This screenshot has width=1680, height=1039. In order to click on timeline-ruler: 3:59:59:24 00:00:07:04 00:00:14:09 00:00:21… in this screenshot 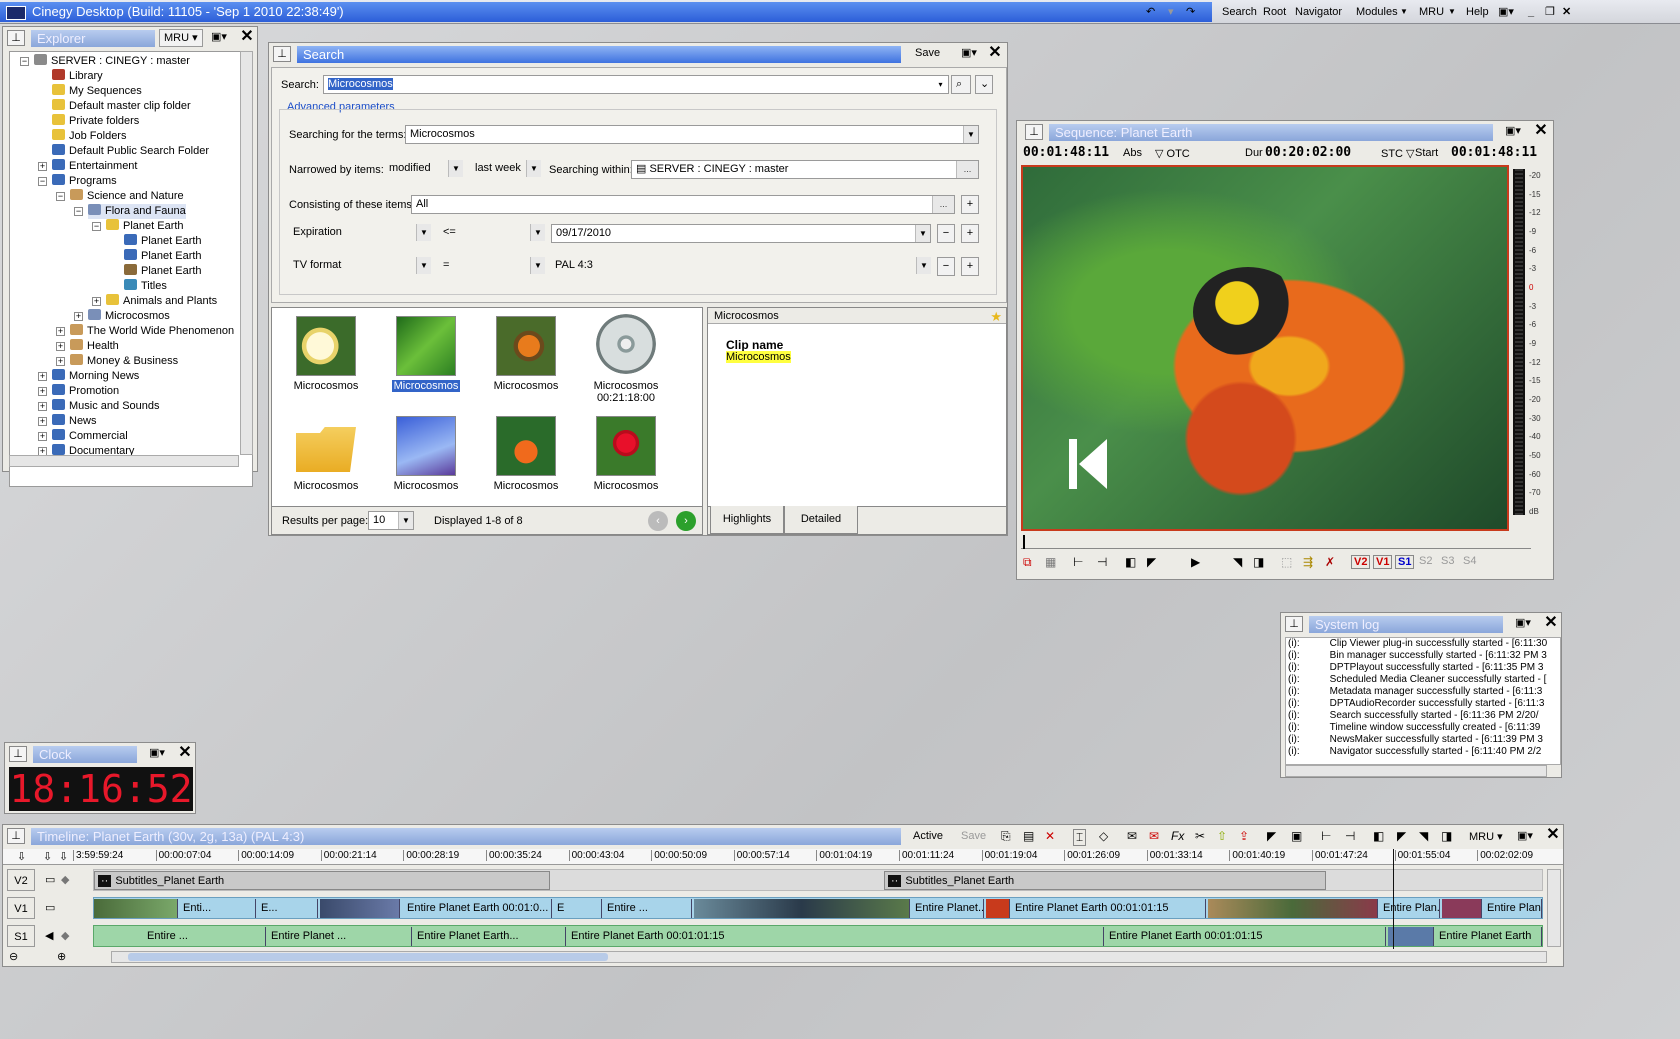, I will do `click(783, 857)`.